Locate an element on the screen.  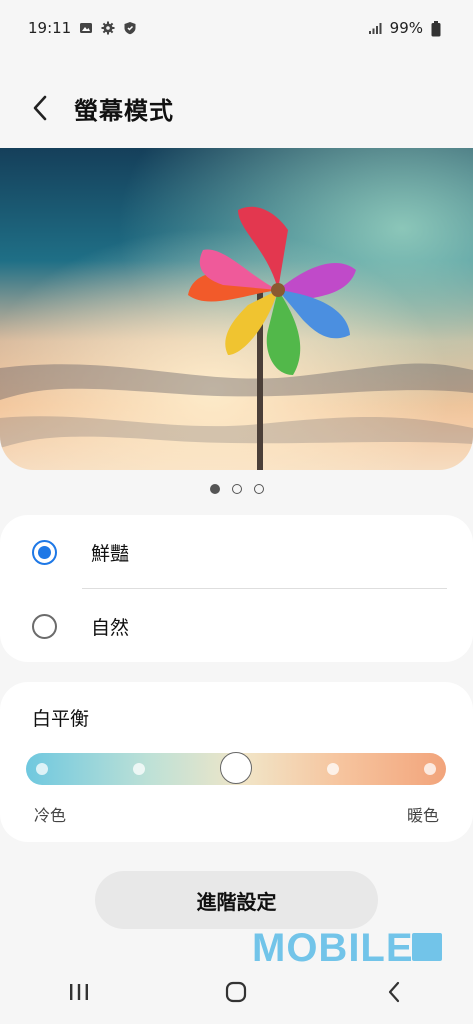
gear-icon is located at coordinates (108, 28).